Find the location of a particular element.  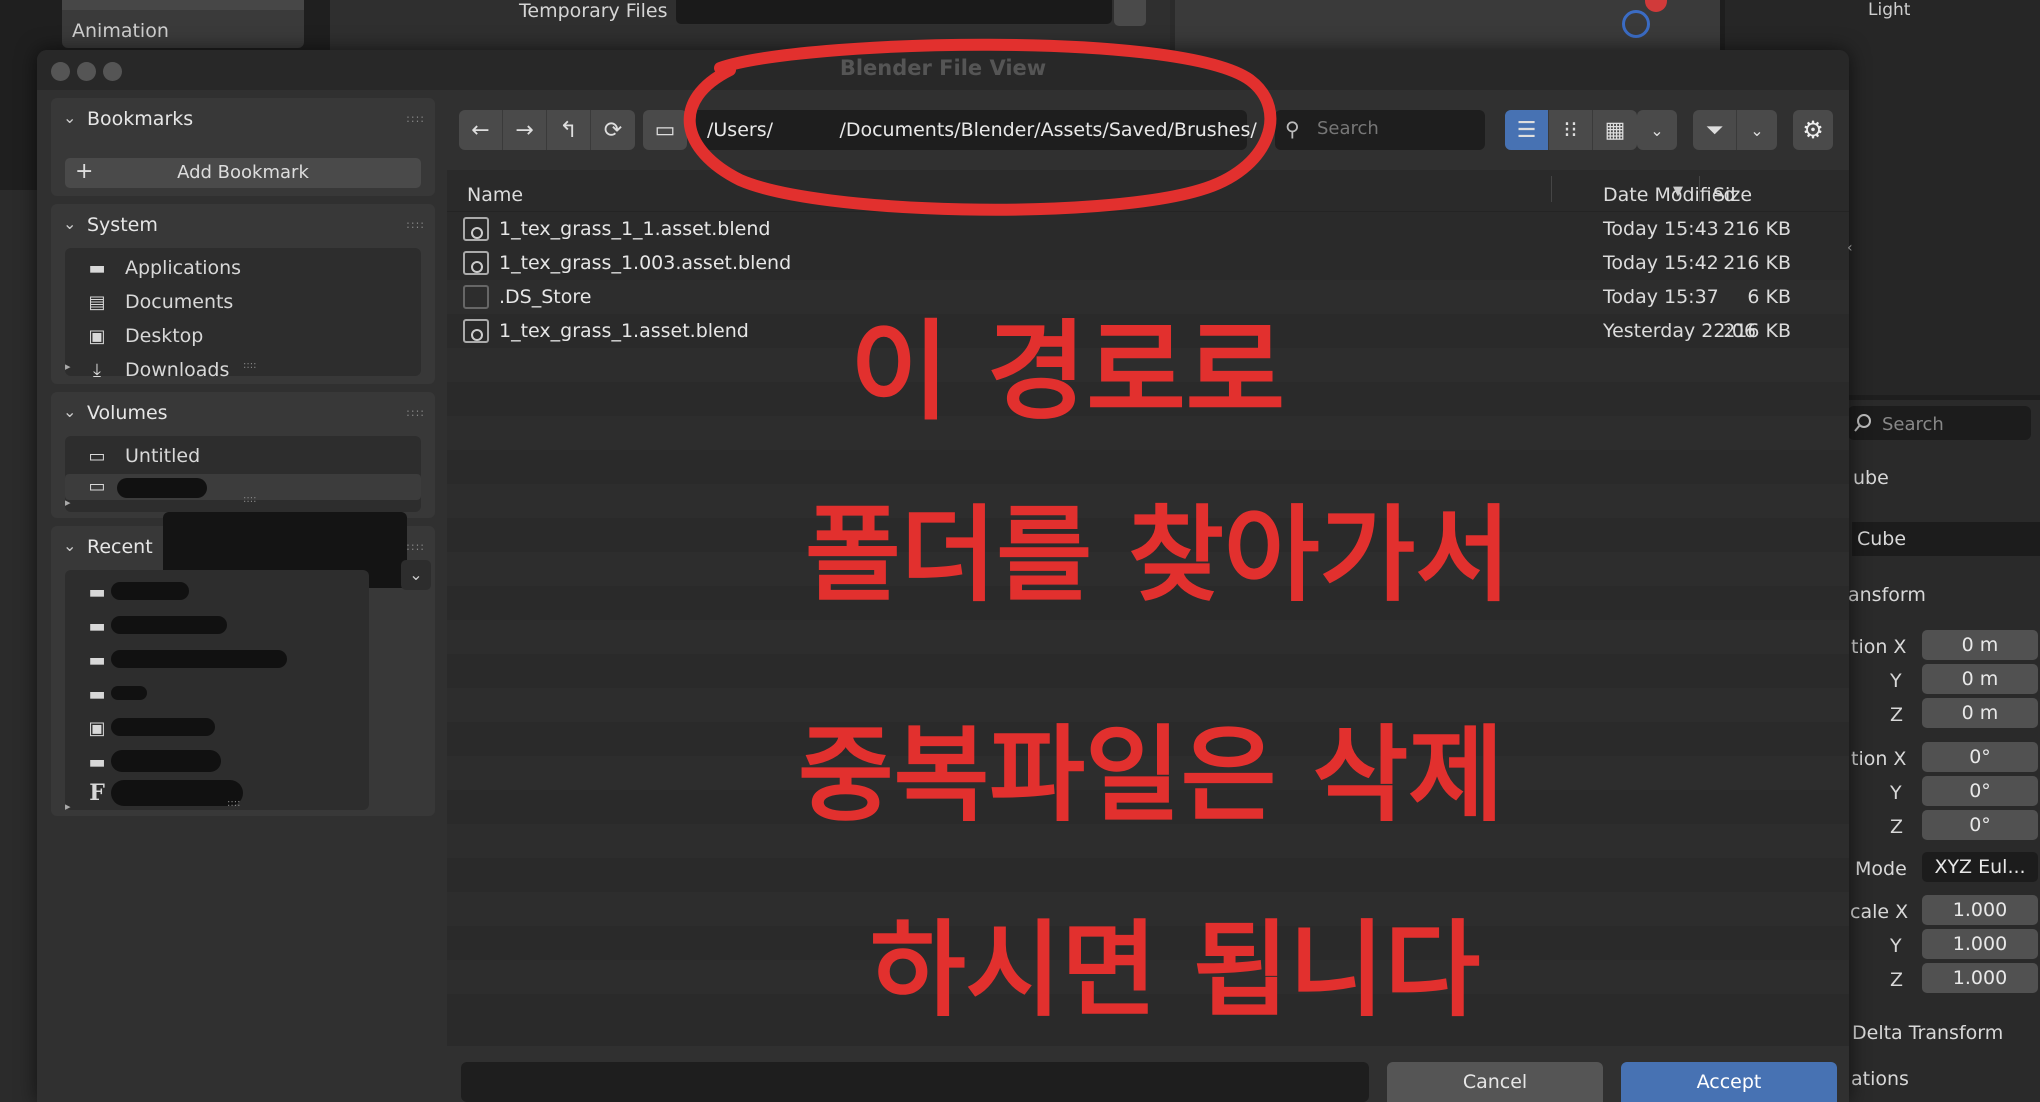

redacted-mark is located at coordinates (169, 625).